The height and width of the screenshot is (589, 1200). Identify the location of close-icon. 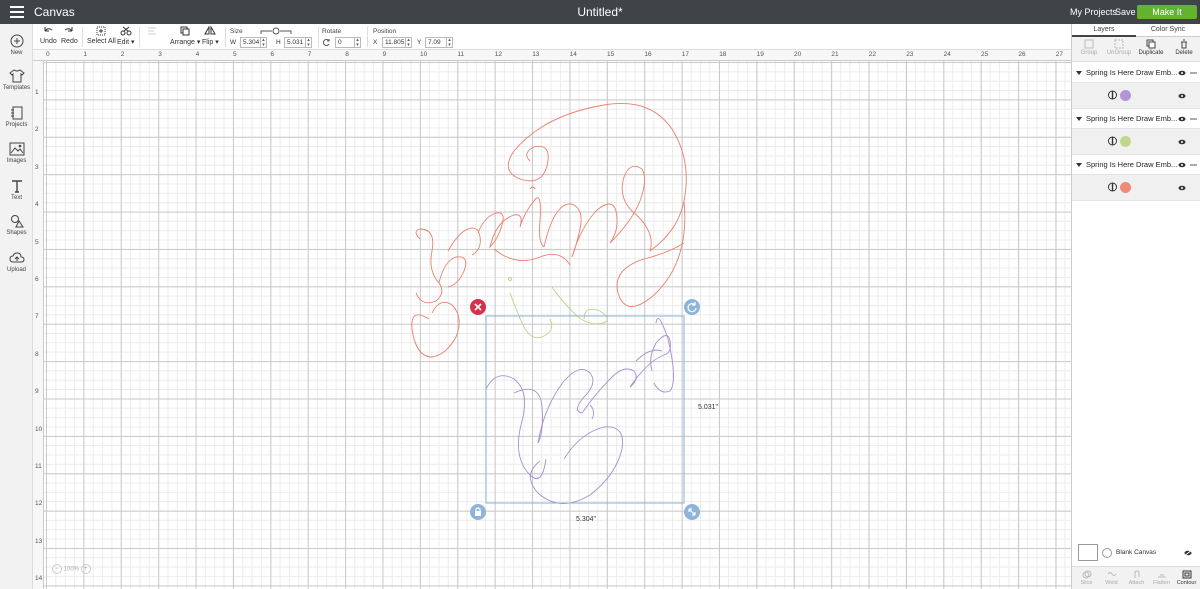
(478, 307).